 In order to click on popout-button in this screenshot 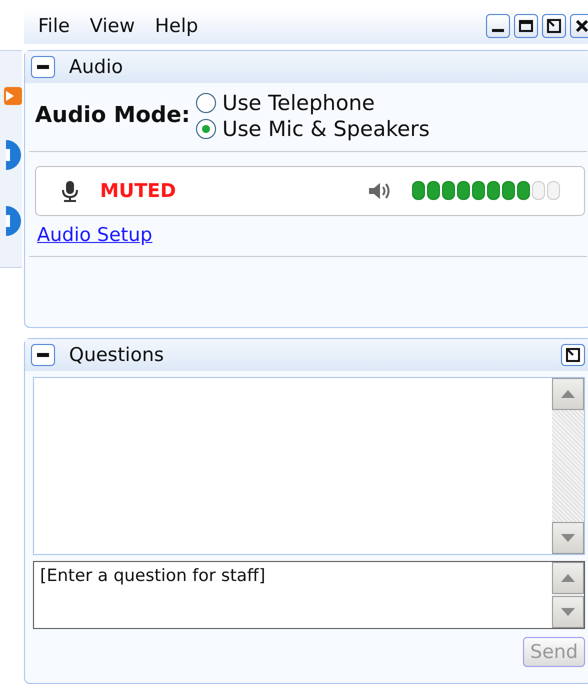, I will do `click(573, 355)`.